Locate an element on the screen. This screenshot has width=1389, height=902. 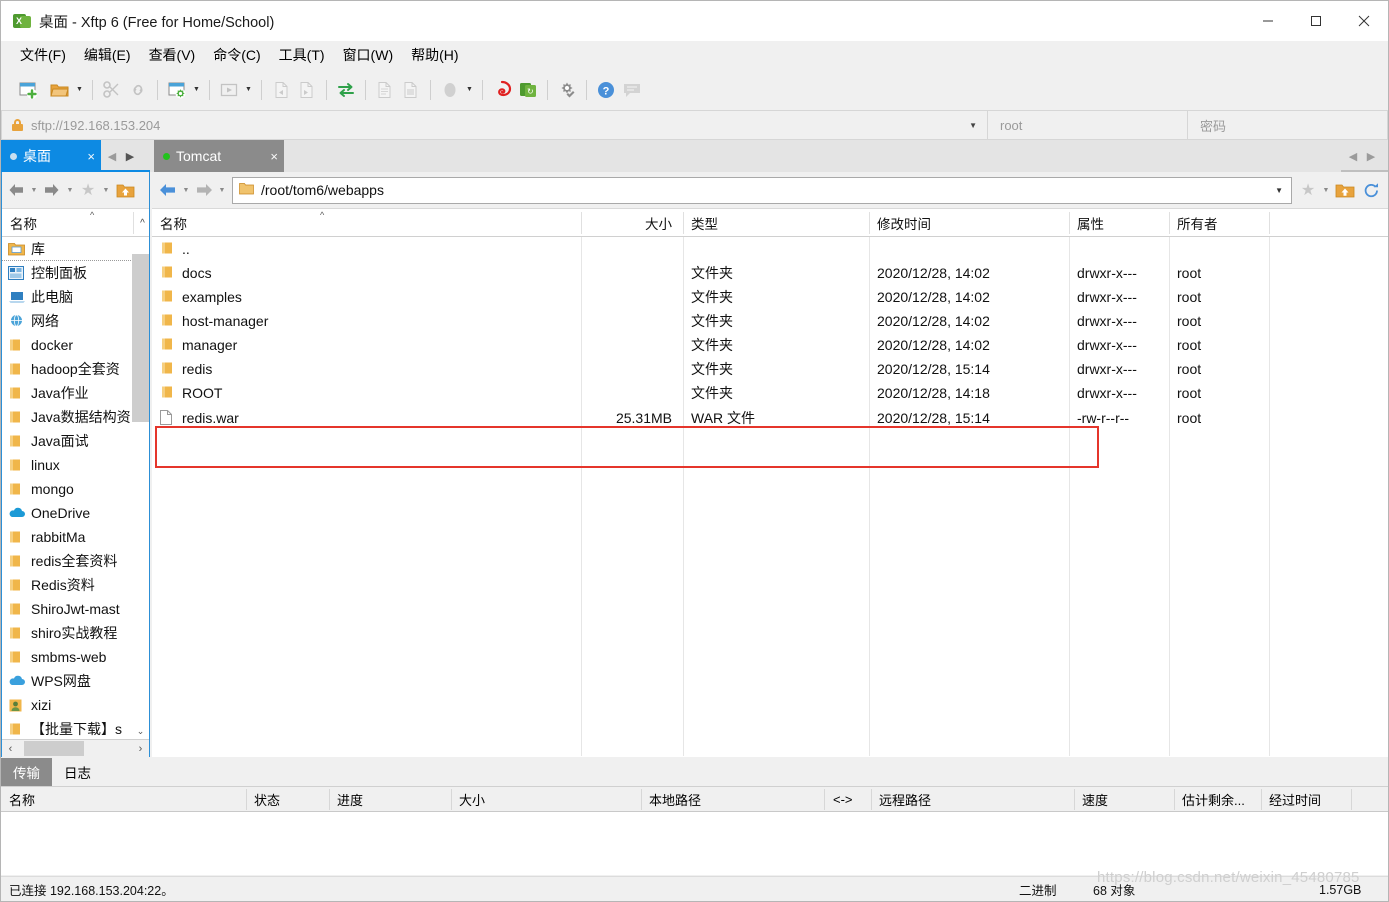
list-item: 此电脑 is located at coordinates (75, 297).